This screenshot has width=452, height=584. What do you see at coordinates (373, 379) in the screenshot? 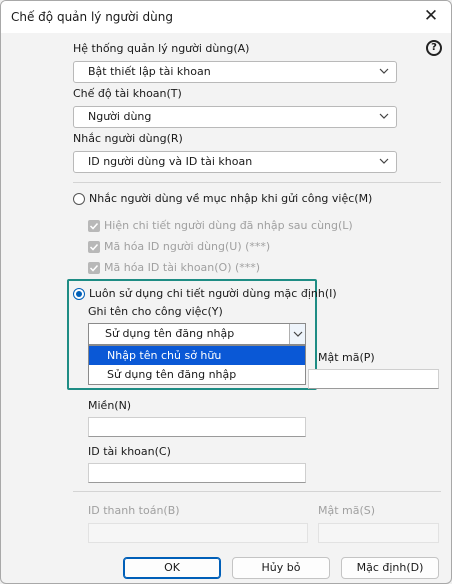
I see `password-input` at bounding box center [373, 379].